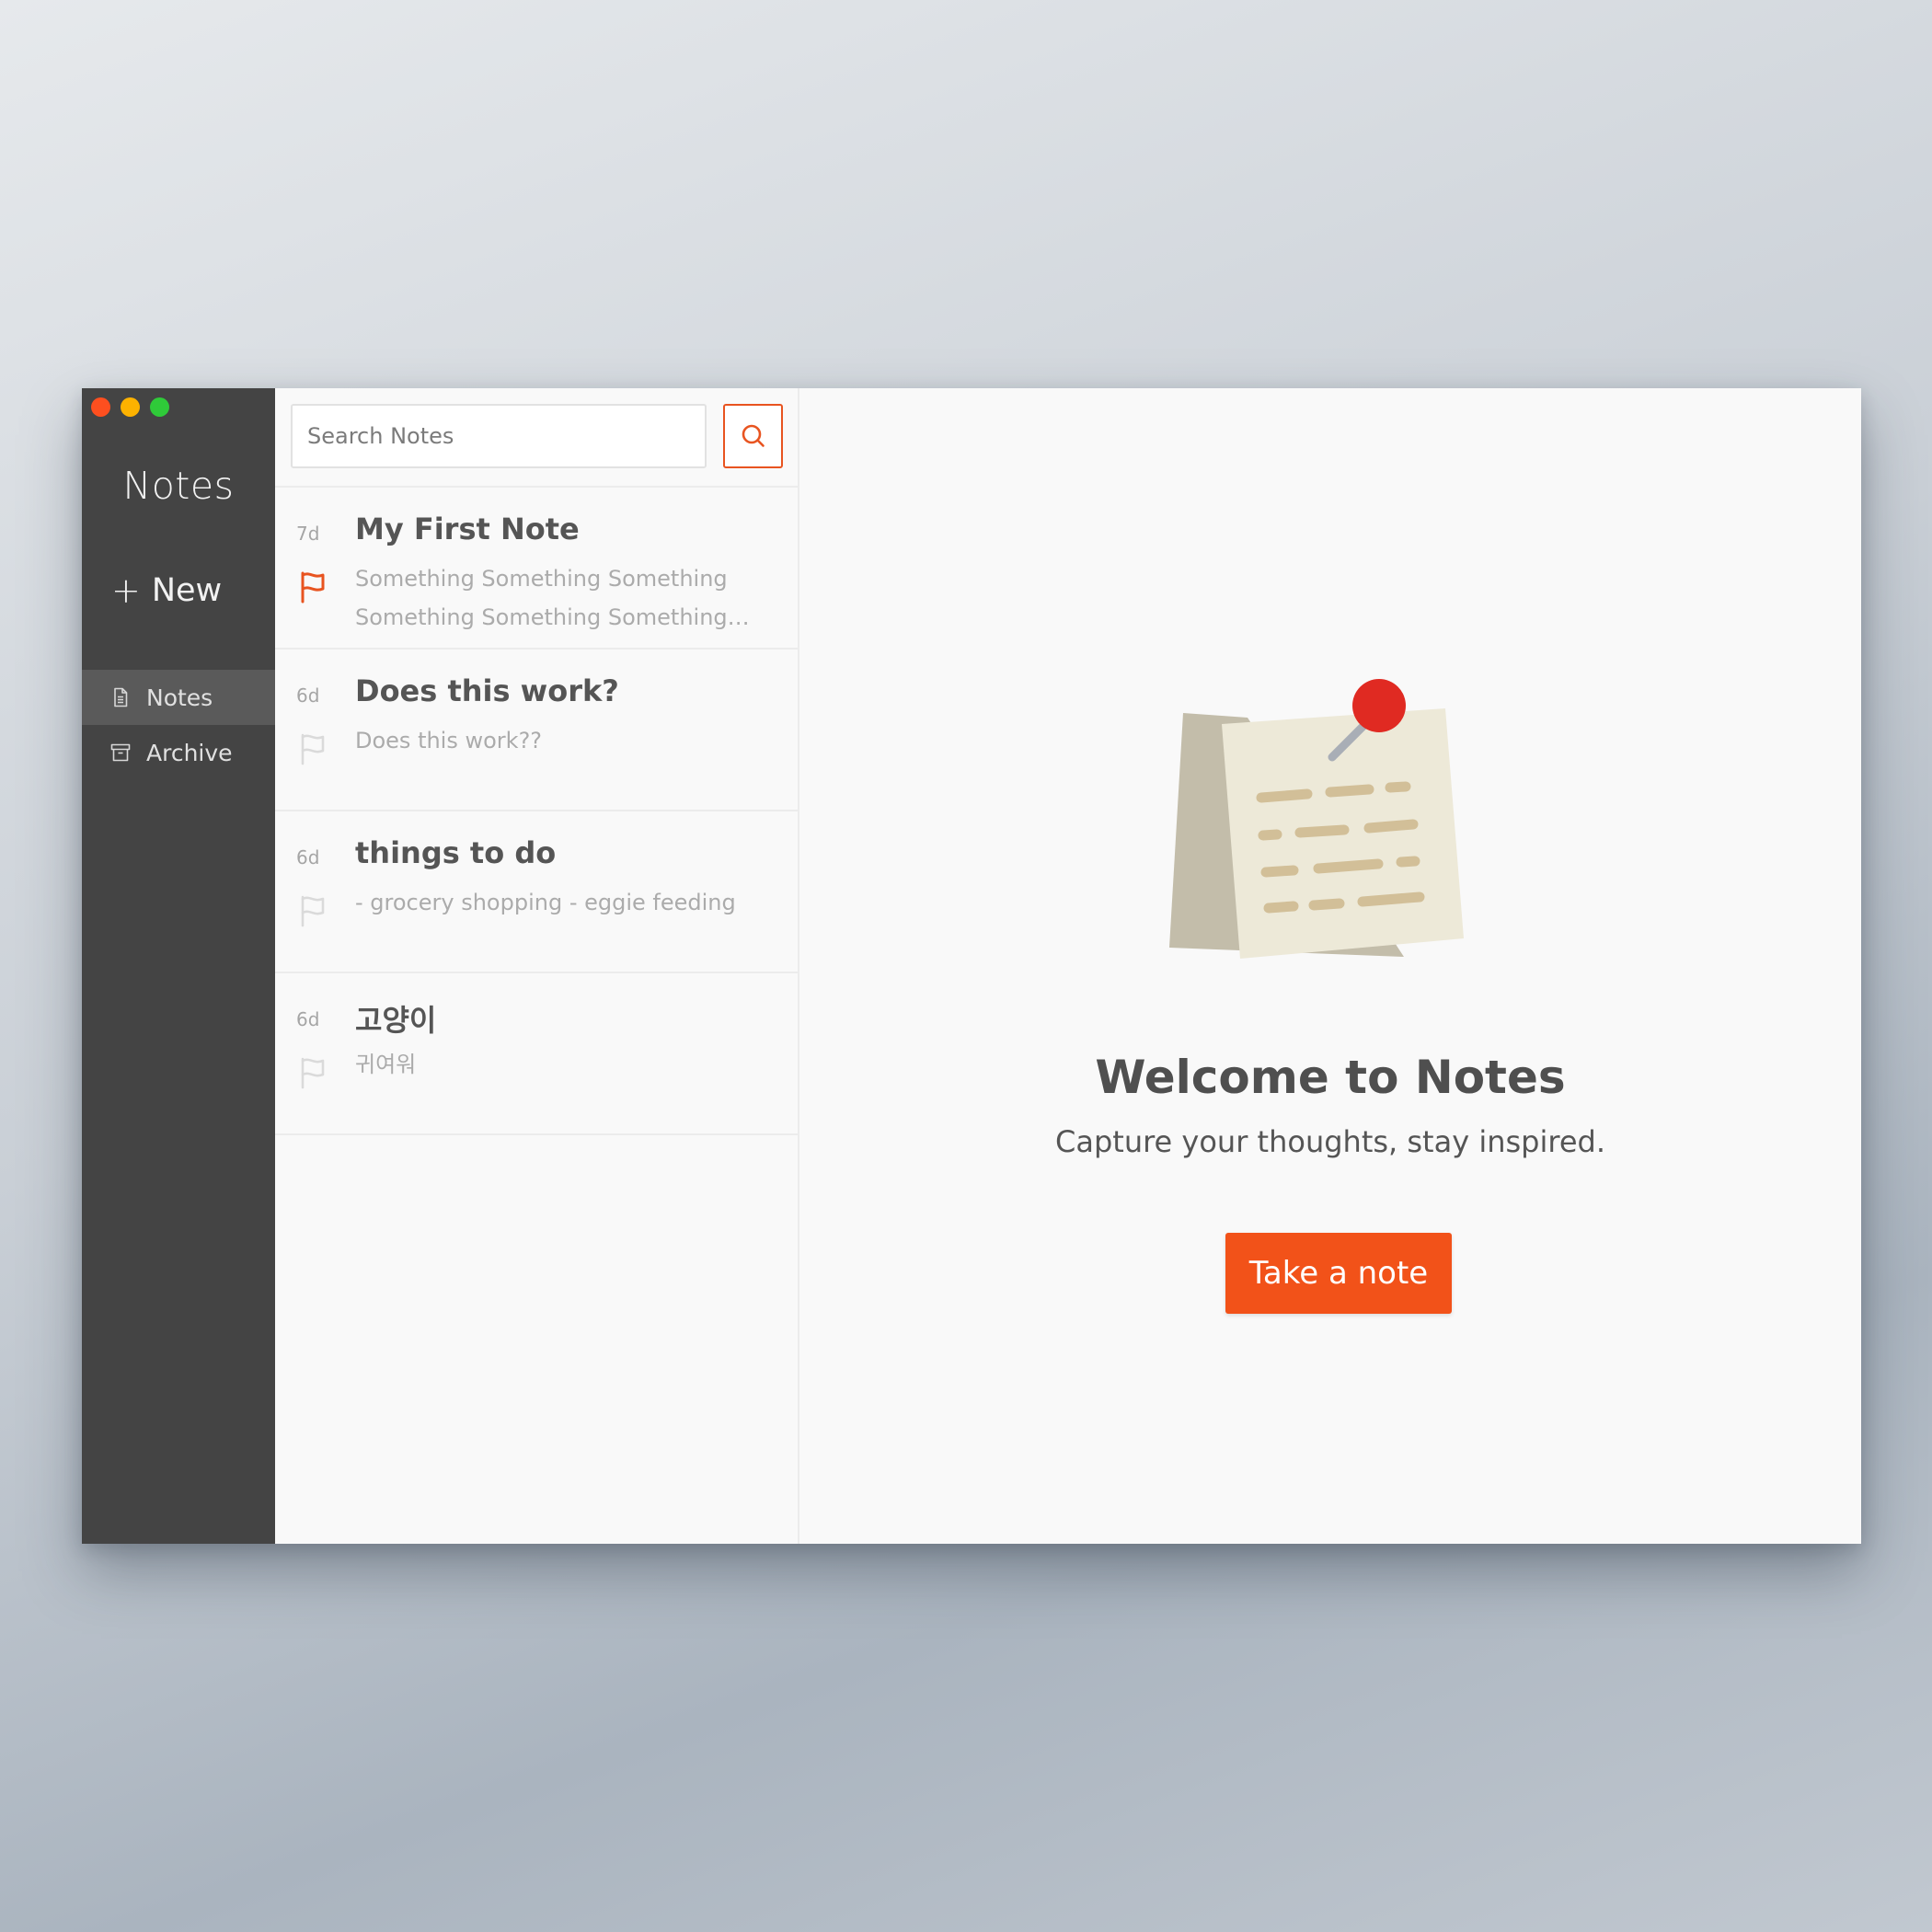 The height and width of the screenshot is (1932, 1932). I want to click on new-note-button: + New, so click(166, 590).